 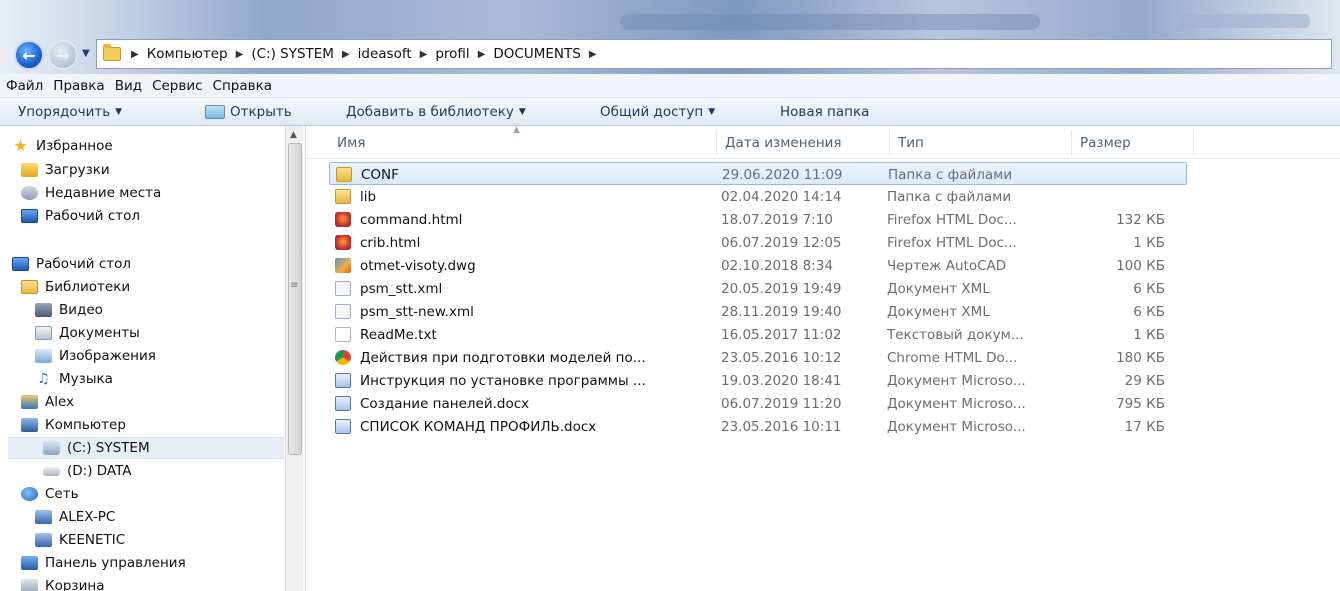 I want to click on column-date: Дата изменения, so click(x=803, y=142).